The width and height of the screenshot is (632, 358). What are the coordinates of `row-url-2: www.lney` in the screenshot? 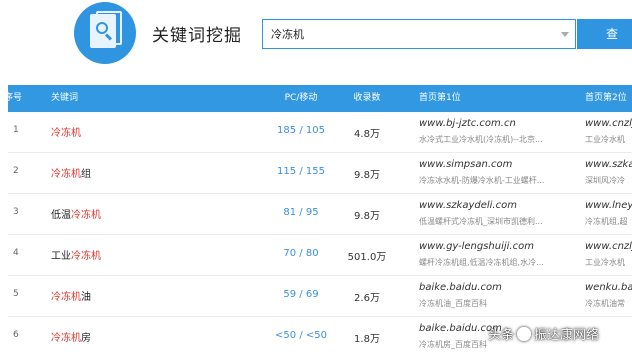 It's located at (608, 205).